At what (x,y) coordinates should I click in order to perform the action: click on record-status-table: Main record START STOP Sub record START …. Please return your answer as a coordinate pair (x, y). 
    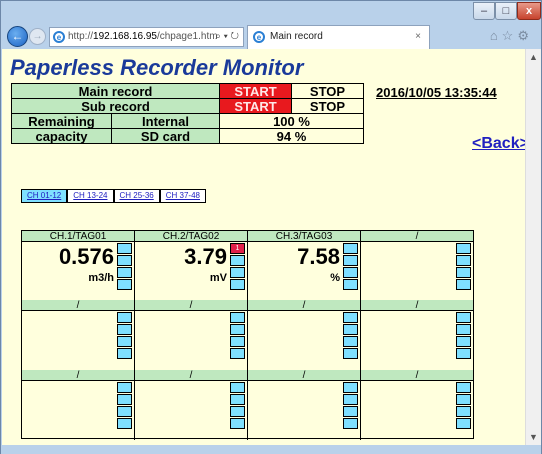
    Looking at the image, I should click on (187, 113).